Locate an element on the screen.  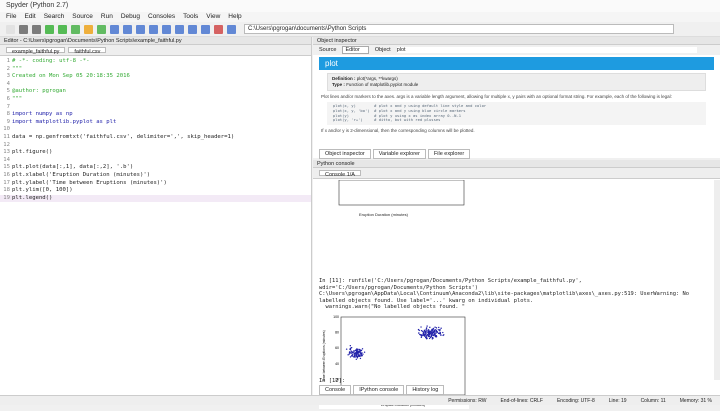
code-text: import numpy as np is located at coordinates (42, 114).